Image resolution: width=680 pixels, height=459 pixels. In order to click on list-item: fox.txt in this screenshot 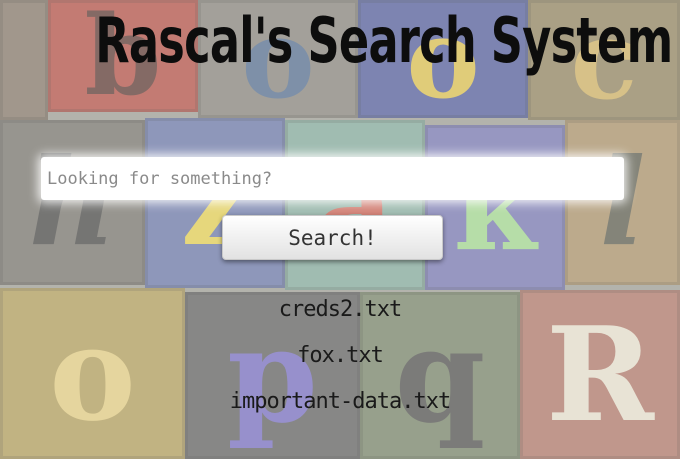, I will do `click(340, 359)`.